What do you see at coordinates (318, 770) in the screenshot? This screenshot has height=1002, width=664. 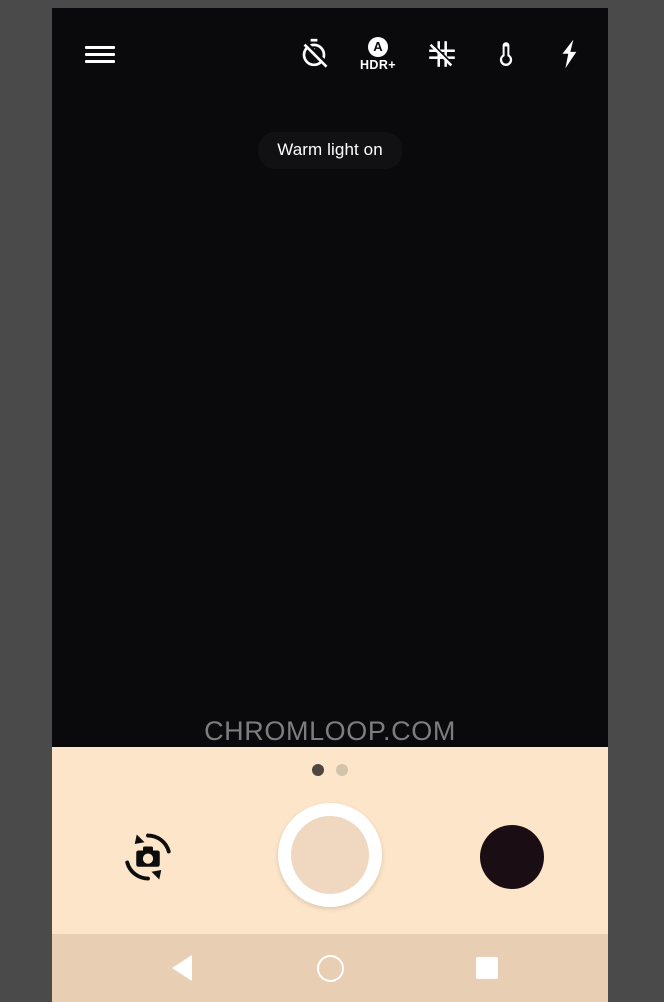 I see `pager-dot-active` at bounding box center [318, 770].